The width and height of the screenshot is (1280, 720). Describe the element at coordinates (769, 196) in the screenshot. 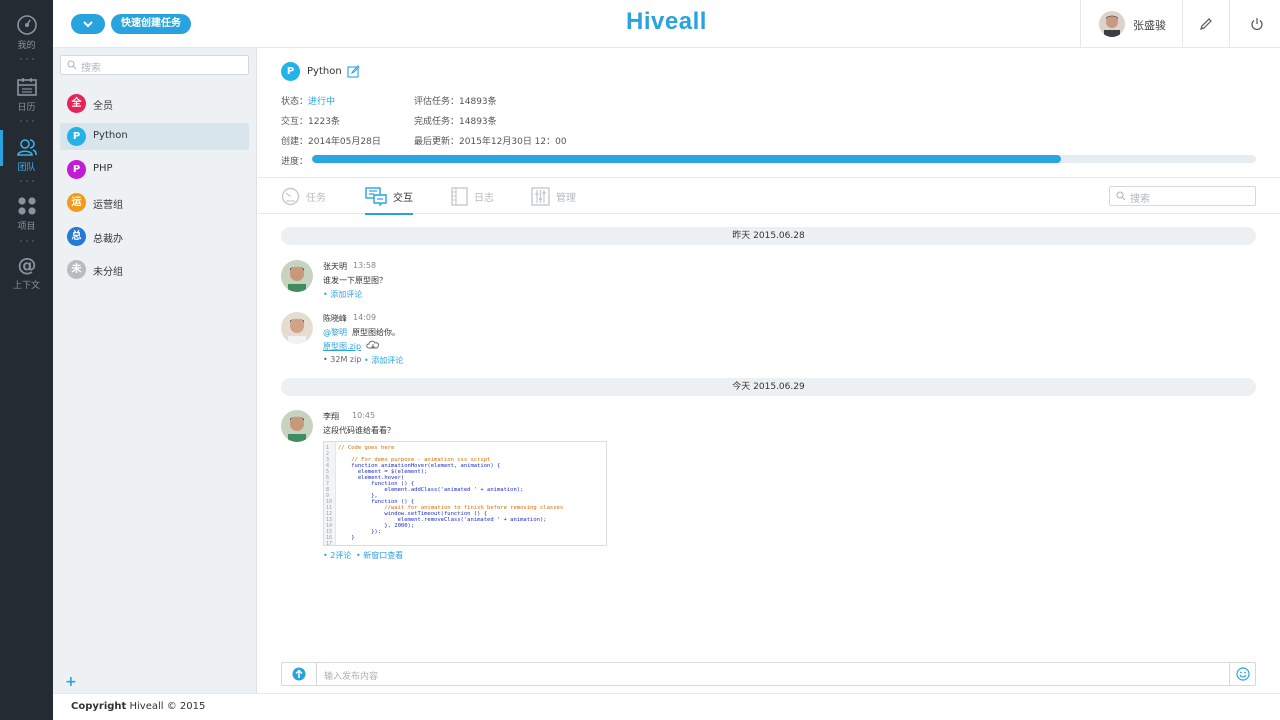

I see `tab-bar: 任务 交互 日志 管理 搜索` at that location.